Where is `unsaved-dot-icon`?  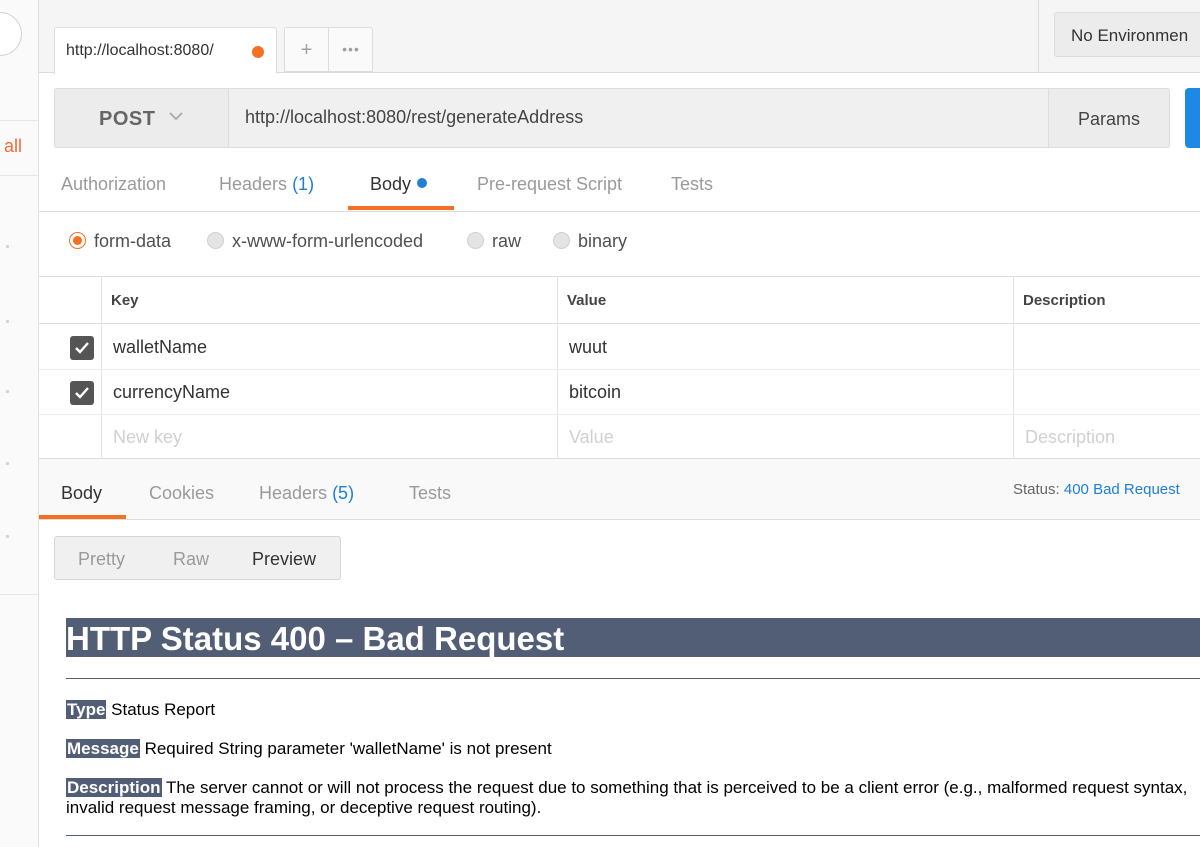 unsaved-dot-icon is located at coordinates (258, 52).